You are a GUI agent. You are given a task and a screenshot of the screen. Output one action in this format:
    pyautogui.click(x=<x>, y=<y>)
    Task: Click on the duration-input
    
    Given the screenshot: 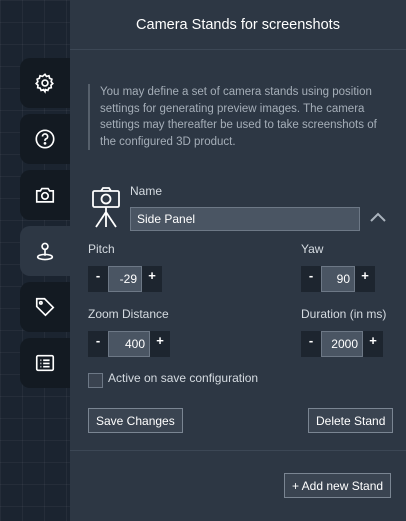 What is the action you would take?
    pyautogui.click(x=342, y=344)
    